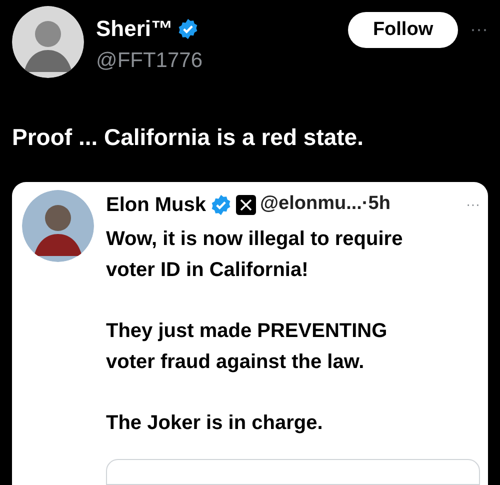 Image resolution: width=500 pixels, height=485 pixels. I want to click on author-name: Sheri™, so click(135, 28).